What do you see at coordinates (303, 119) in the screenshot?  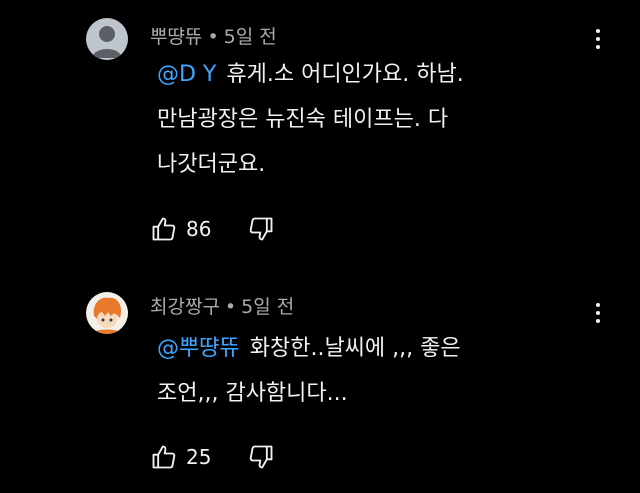 I see `comment-line: 만남광장은 뉴진숙 테이프는. 다` at bounding box center [303, 119].